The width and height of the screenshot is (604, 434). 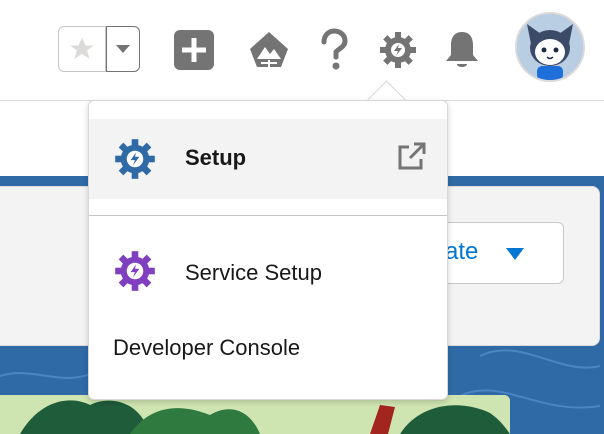 I want to click on setup-menu-button, so click(x=398, y=50).